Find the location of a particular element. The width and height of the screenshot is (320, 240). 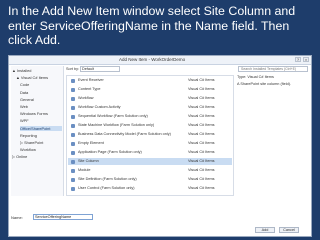

template-row: Event Receiver Visual C# Items is located at coordinates (150, 80).